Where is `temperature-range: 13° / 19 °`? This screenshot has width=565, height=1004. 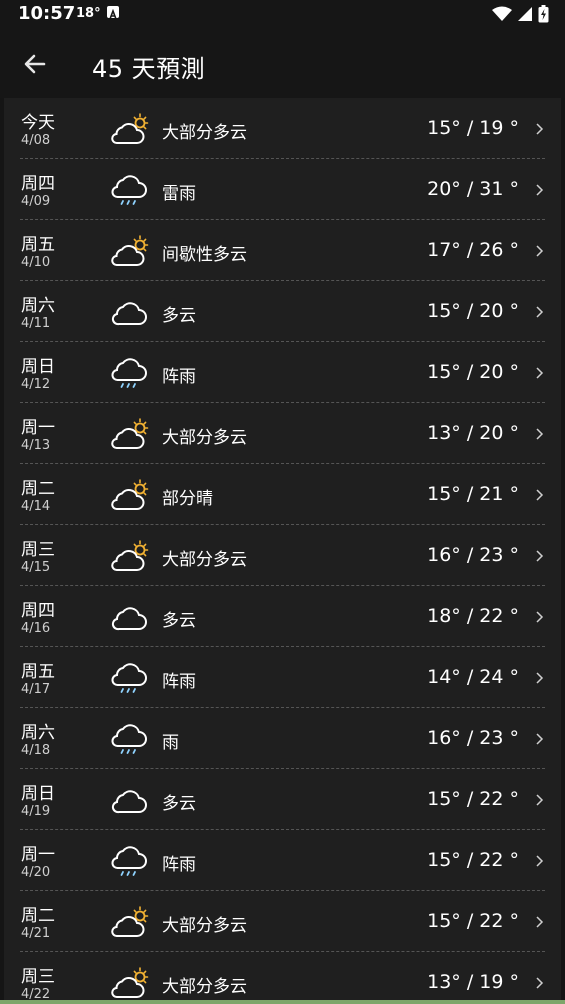
temperature-range: 13° / 19 ° is located at coordinates (473, 982).